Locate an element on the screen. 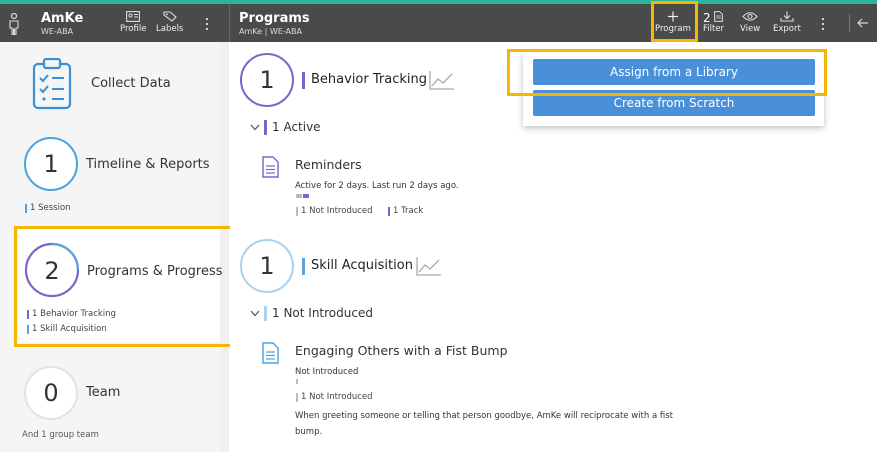  person-icon is located at coordinates (14, 24).